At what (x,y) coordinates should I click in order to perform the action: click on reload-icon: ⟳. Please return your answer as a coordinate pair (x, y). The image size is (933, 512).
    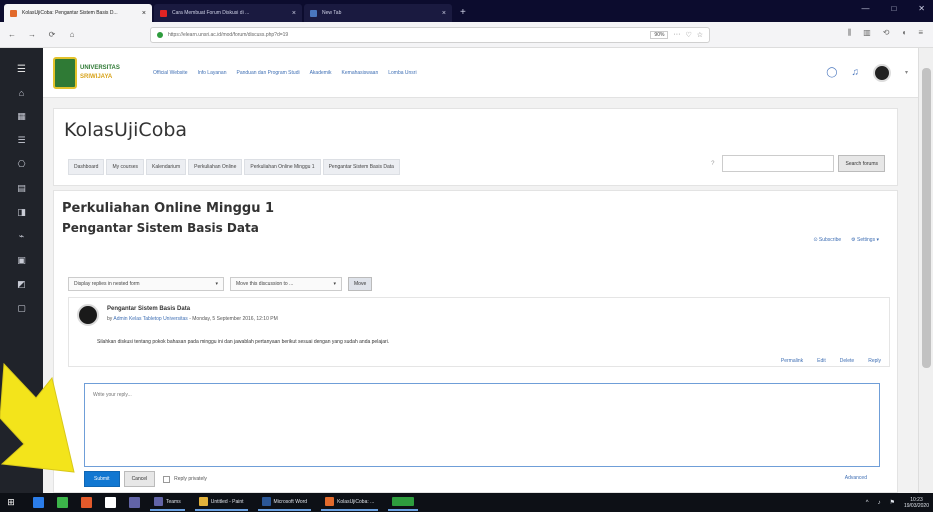
    Looking at the image, I should click on (52, 34).